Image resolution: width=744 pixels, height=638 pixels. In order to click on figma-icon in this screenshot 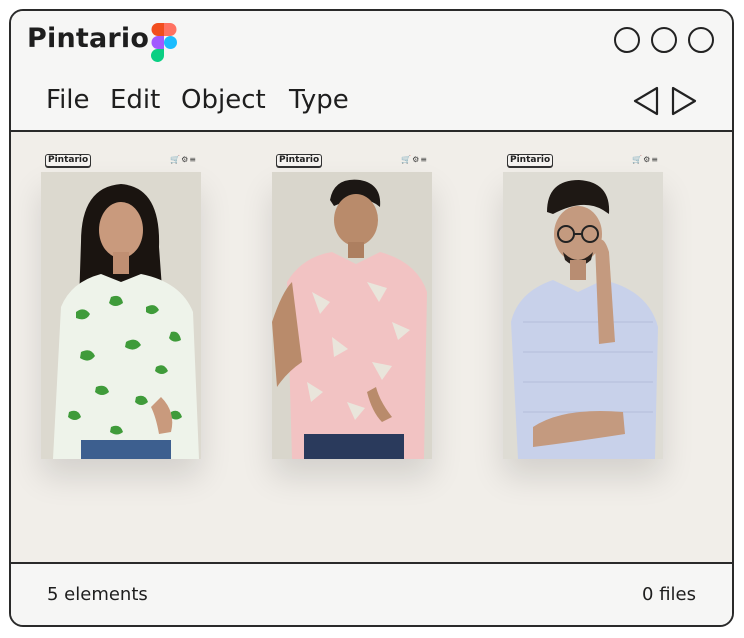, I will do `click(164, 42)`.